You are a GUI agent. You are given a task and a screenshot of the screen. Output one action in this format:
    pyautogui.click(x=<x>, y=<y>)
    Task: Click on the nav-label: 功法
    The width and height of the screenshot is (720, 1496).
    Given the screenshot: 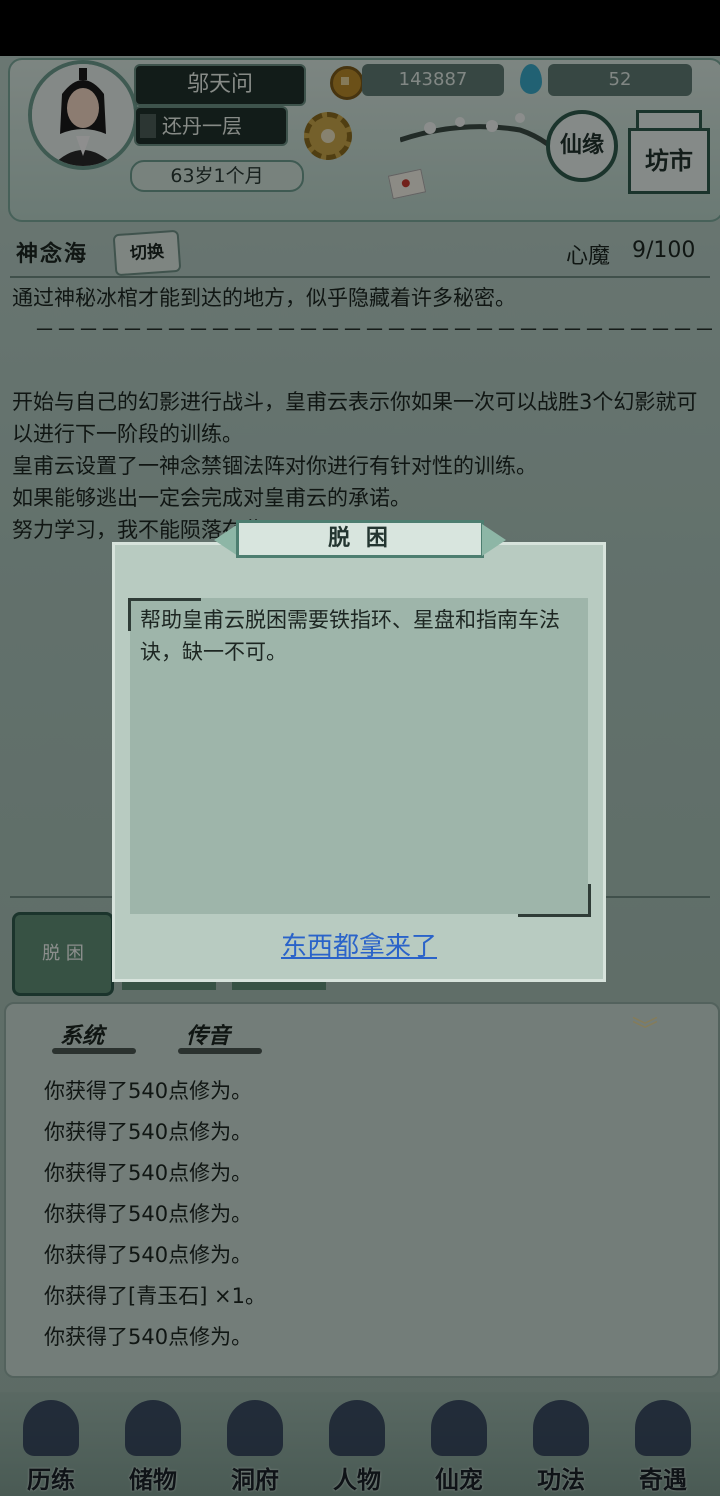 What is the action you would take?
    pyautogui.click(x=561, y=1480)
    